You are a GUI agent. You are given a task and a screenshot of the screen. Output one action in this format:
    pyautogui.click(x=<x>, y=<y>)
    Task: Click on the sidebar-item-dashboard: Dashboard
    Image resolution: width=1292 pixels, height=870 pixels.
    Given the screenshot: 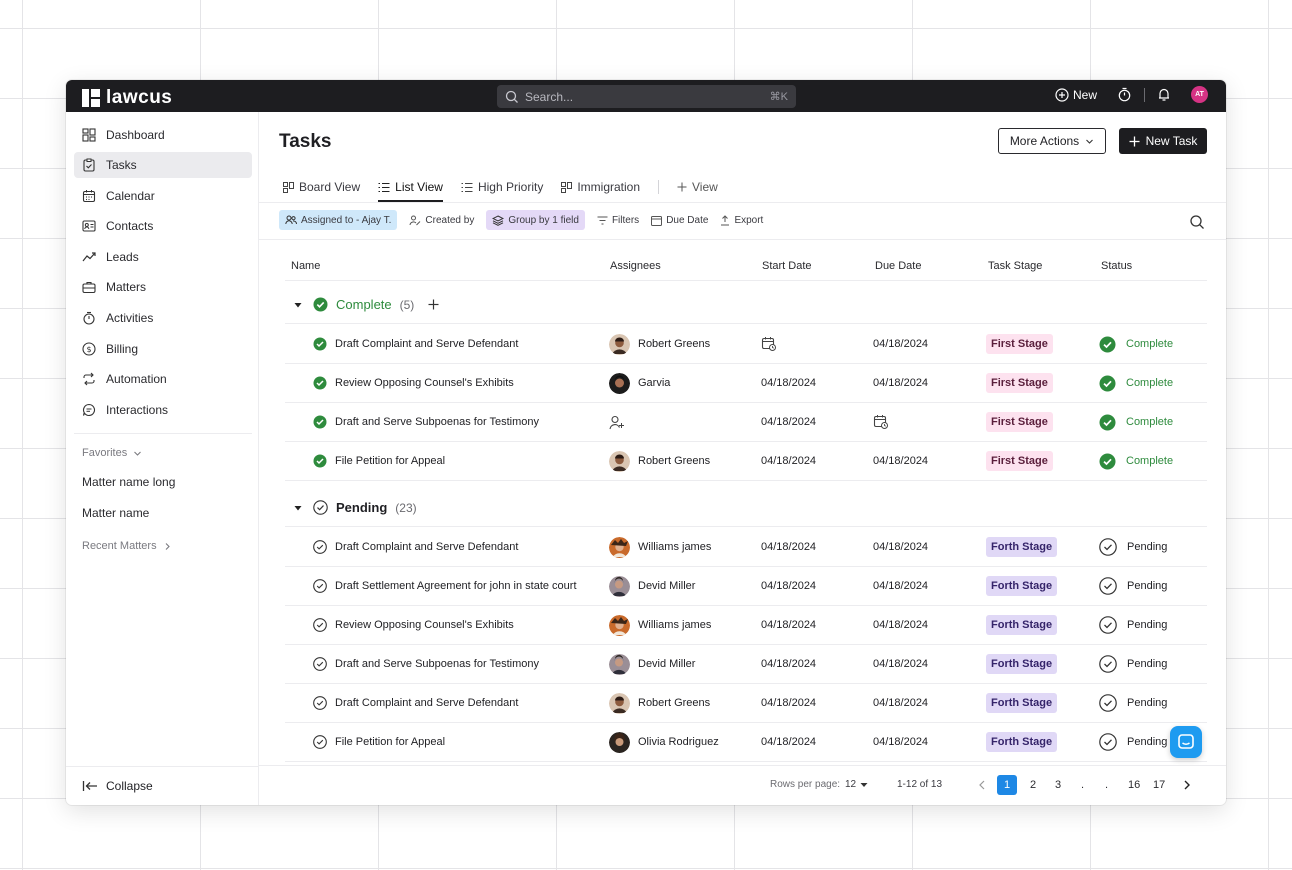 What is the action you would take?
    pyautogui.click(x=163, y=135)
    